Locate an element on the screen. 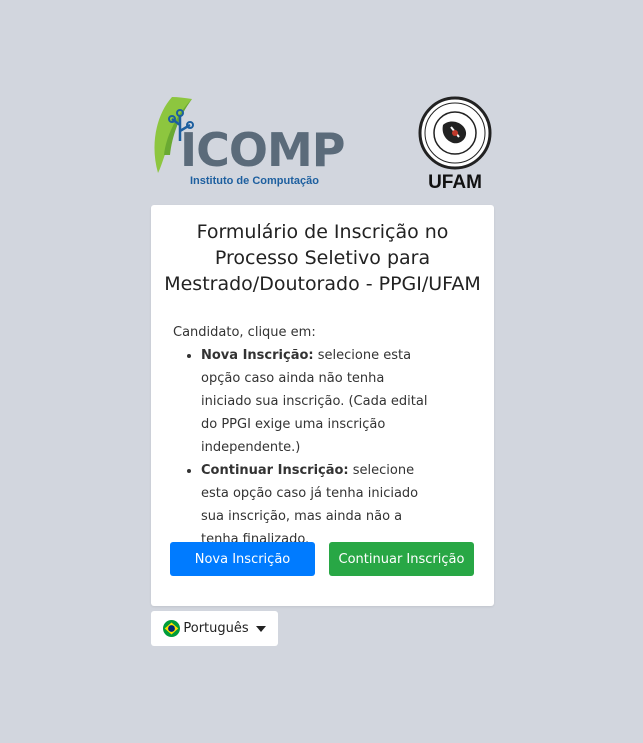 The width and height of the screenshot is (643, 743). ufam-seal-icon is located at coordinates (455, 133).